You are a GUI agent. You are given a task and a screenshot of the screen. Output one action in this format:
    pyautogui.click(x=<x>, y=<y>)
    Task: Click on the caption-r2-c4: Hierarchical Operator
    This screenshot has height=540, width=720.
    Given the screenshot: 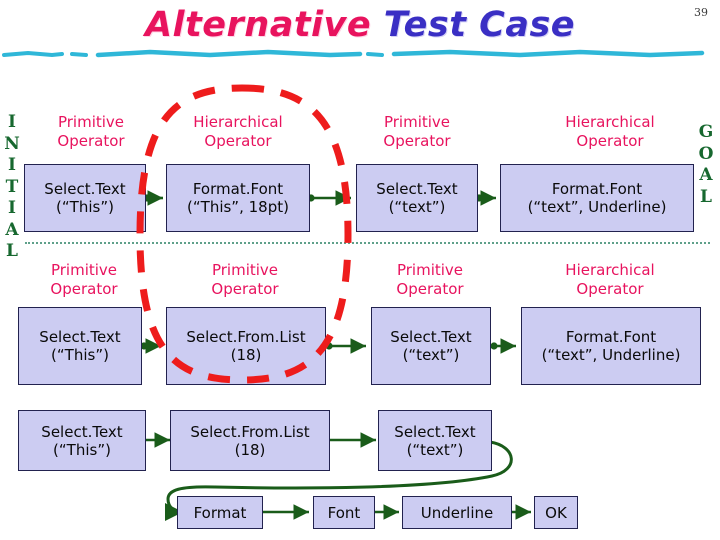 What is the action you would take?
    pyautogui.click(x=610, y=279)
    